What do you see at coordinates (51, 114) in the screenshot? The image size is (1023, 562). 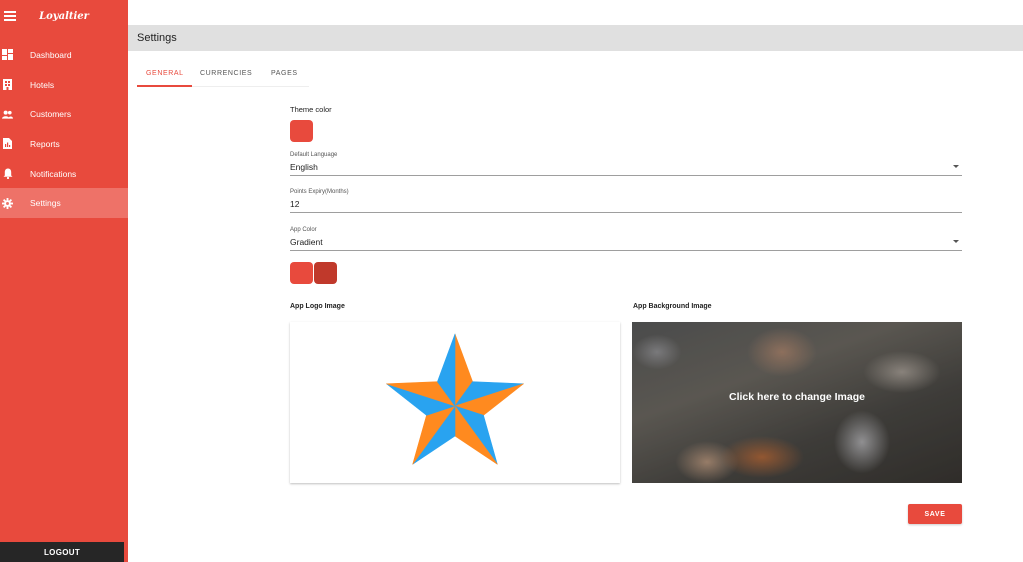 I see `sidebar-item-label: Customers` at bounding box center [51, 114].